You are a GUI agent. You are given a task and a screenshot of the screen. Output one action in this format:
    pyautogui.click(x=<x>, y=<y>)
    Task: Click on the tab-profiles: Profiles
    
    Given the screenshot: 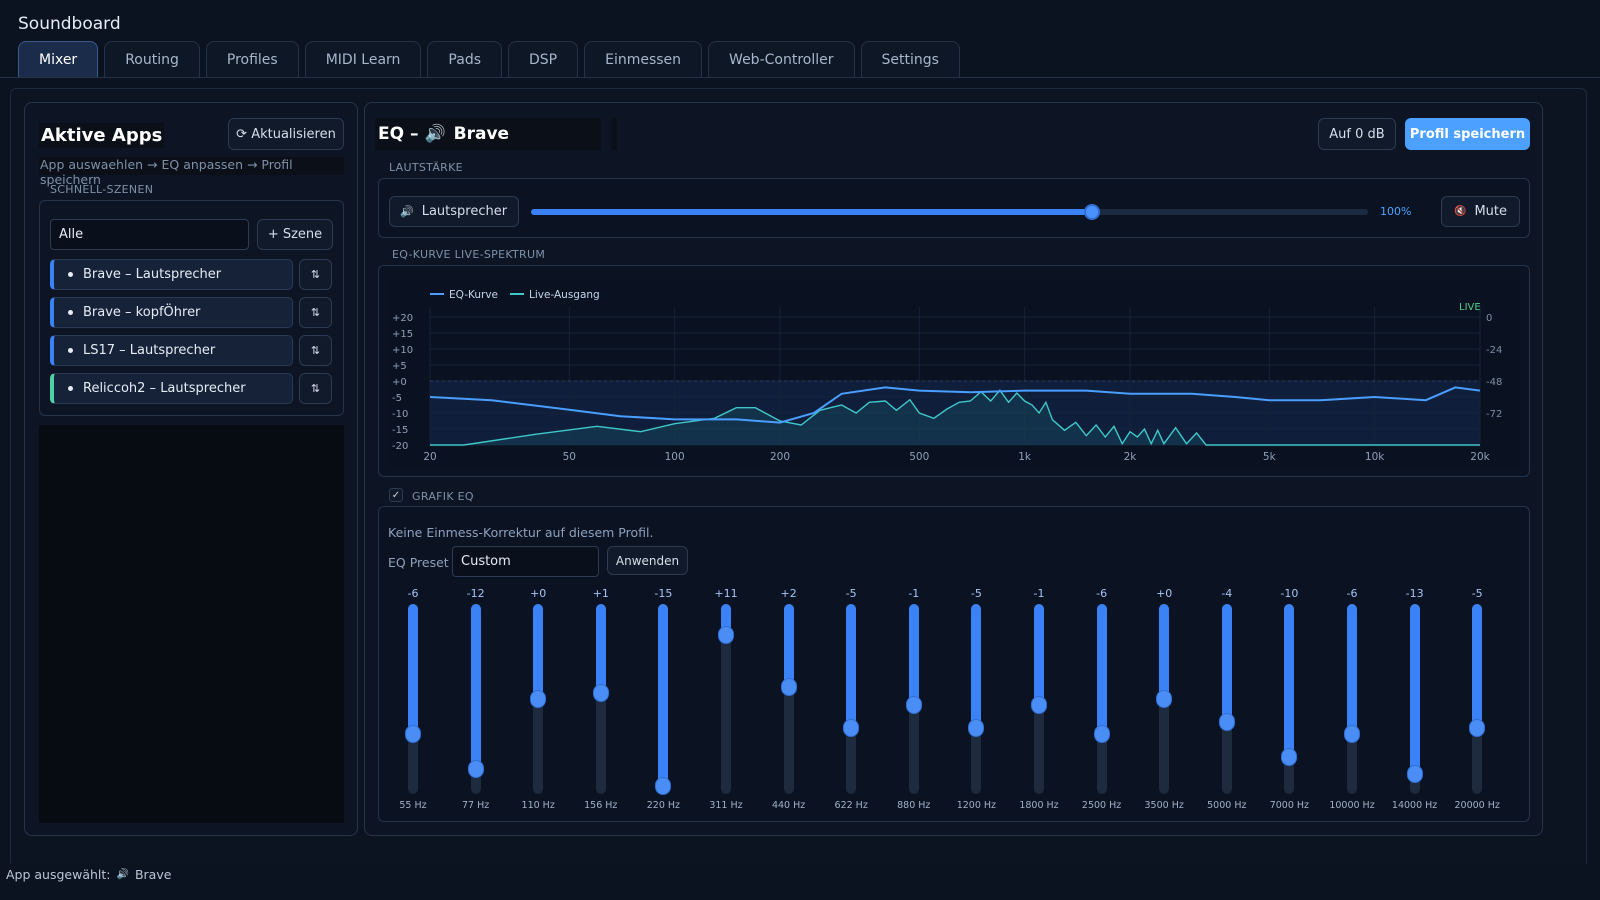 What is the action you would take?
    pyautogui.click(x=252, y=59)
    